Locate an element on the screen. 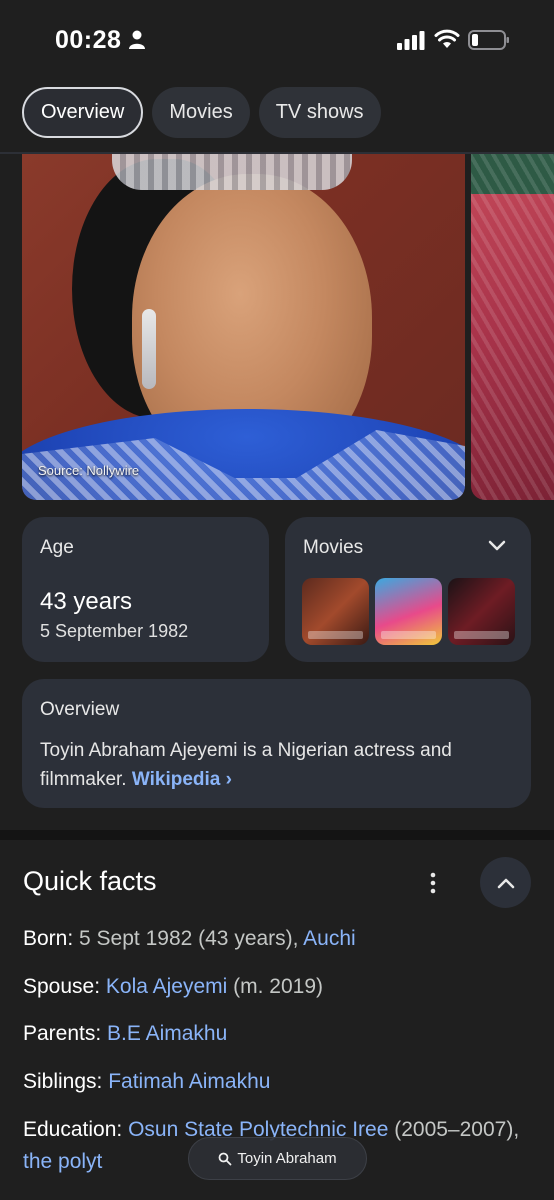  hero-earring is located at coordinates (149, 349).